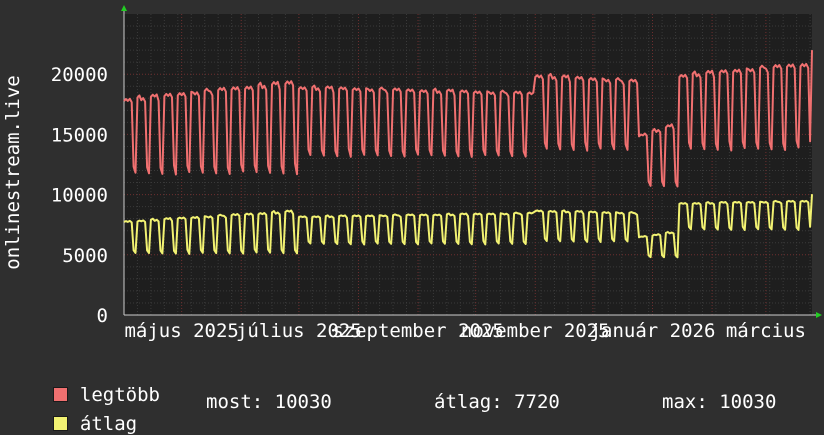 This screenshot has width=824, height=435. I want to click on y-tick-label: 15000, so click(79, 135).